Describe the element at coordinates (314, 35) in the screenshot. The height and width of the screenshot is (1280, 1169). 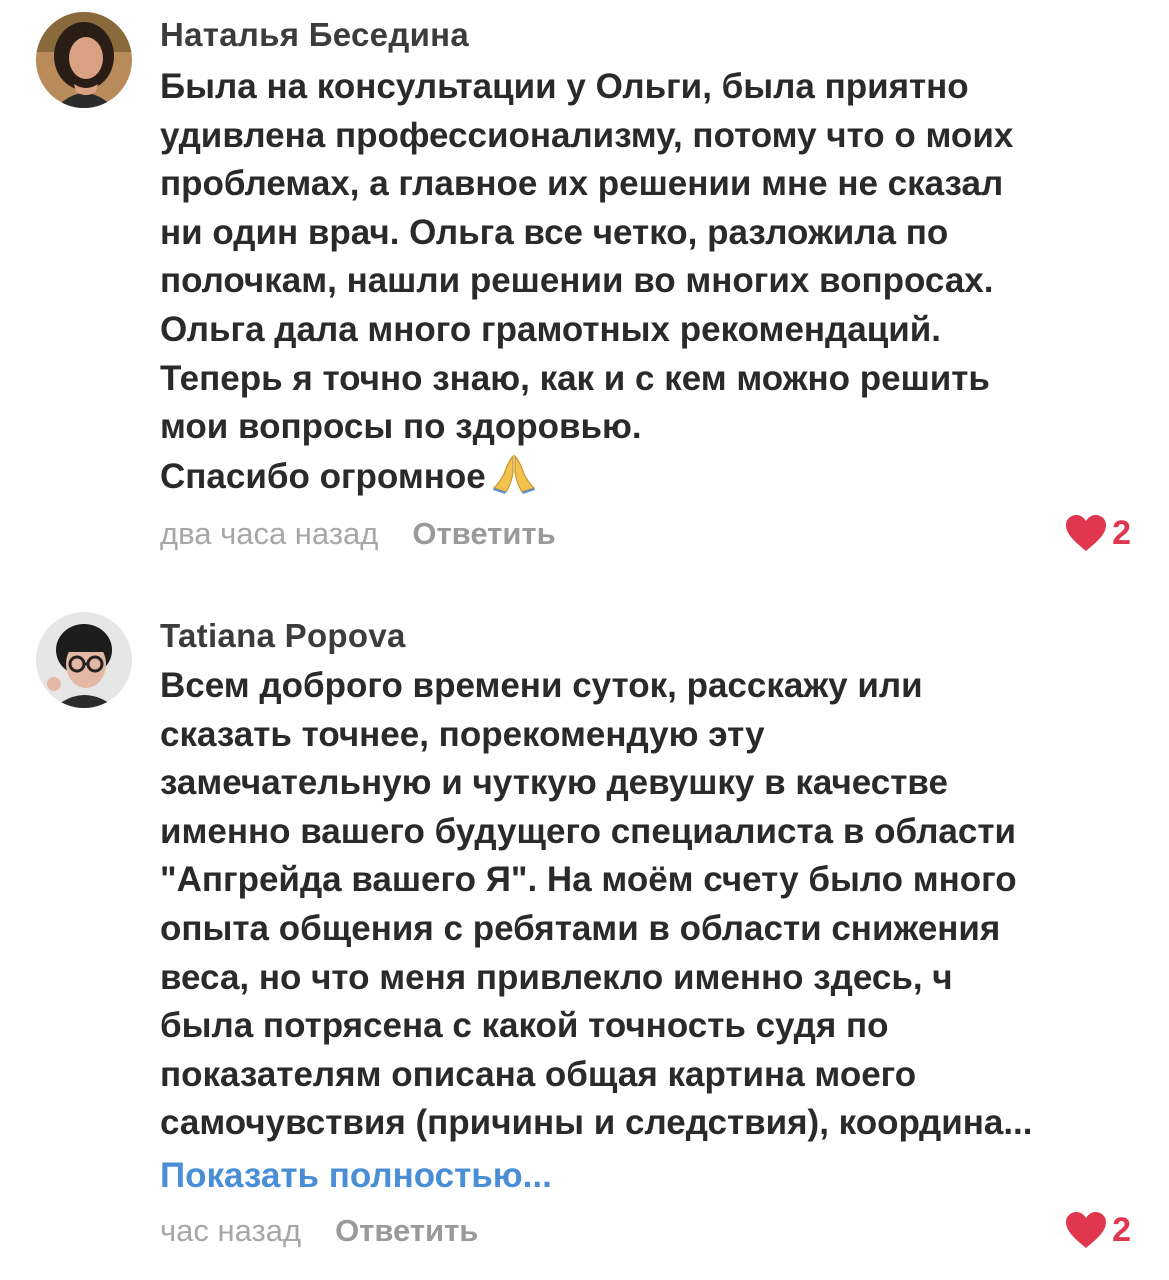
I see `comment-author: Наталья Беседина` at that location.